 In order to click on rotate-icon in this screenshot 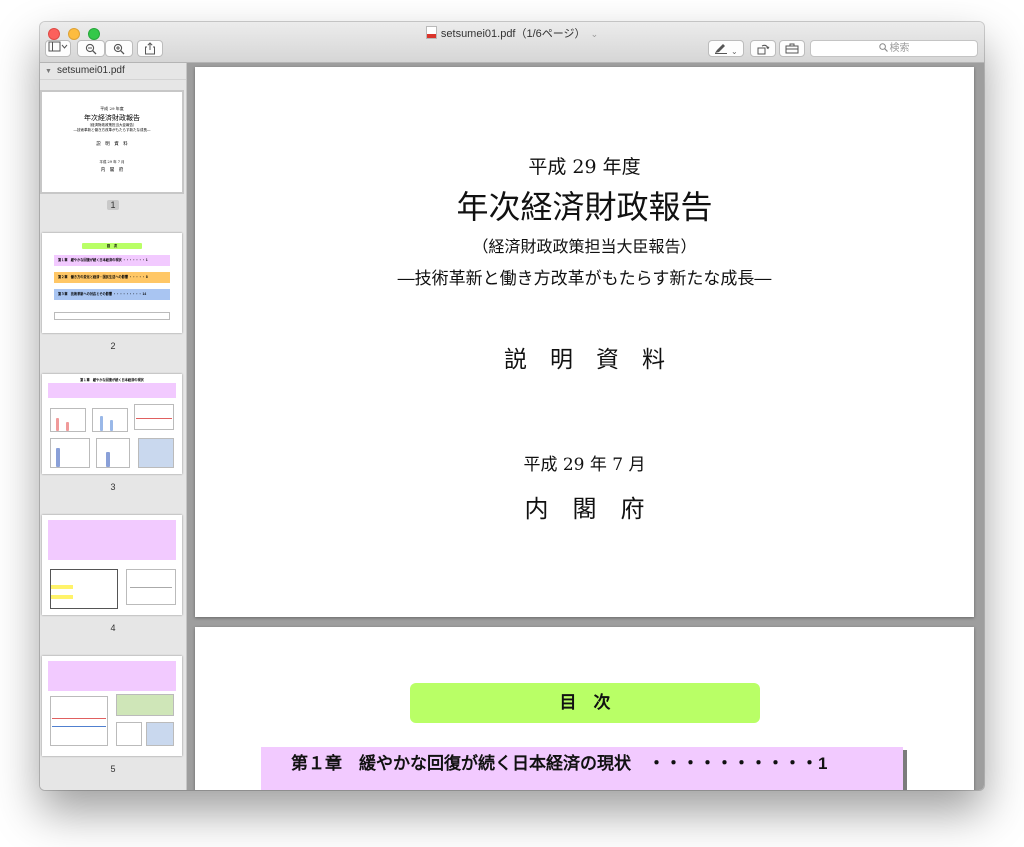, I will do `click(763, 49)`.